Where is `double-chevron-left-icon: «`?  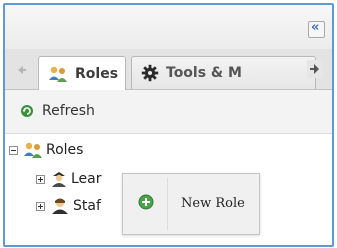 double-chevron-left-icon: « is located at coordinates (315, 27).